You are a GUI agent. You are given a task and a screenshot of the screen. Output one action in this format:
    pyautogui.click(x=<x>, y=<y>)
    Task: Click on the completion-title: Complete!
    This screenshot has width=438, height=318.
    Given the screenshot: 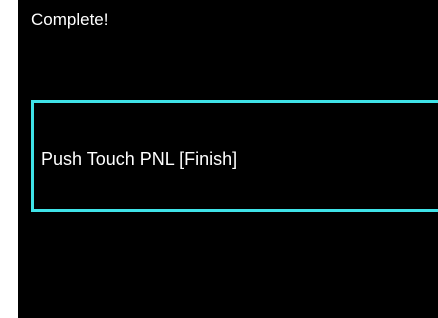 What is the action you would take?
    pyautogui.click(x=70, y=19)
    